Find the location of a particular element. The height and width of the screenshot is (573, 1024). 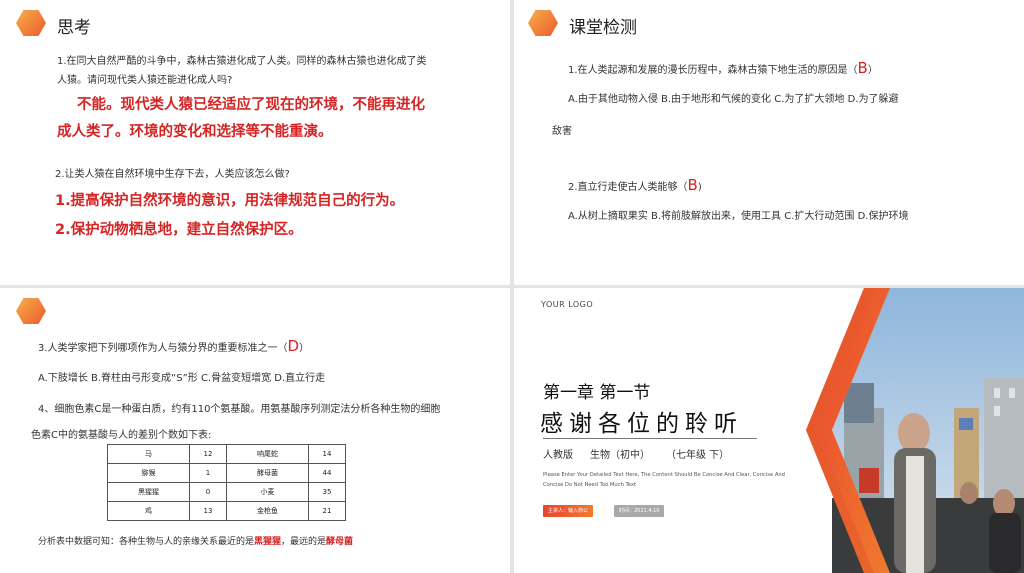

question-1-options: A.由于其他动物入侵 B.由于地形和气候的变化 C.为了扩大领地 D.为了躲避 is located at coordinates (733, 99).